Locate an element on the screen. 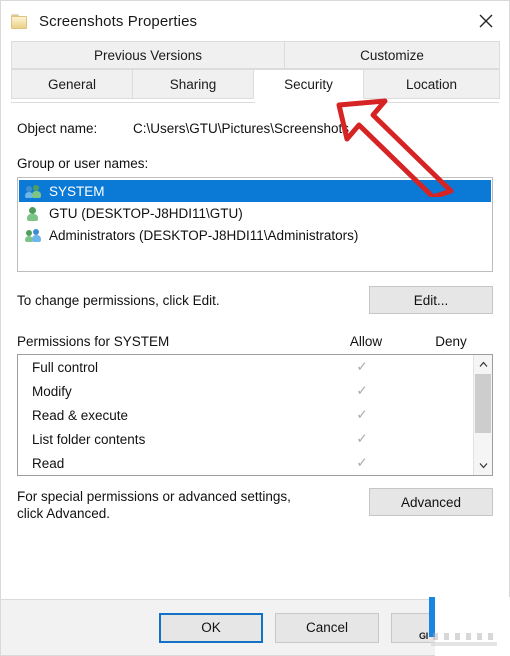  tab-security: Security is located at coordinates (308, 84).